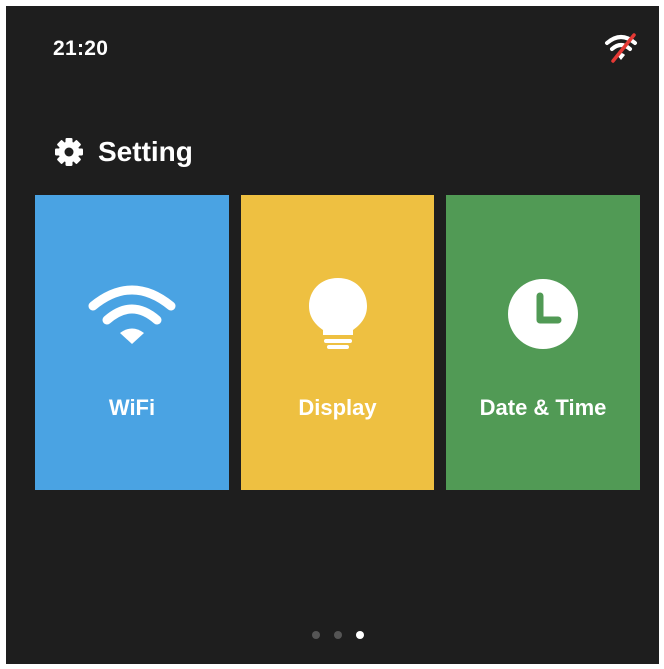 The image size is (664, 669). What do you see at coordinates (132, 314) in the screenshot?
I see `wifi-icon` at bounding box center [132, 314].